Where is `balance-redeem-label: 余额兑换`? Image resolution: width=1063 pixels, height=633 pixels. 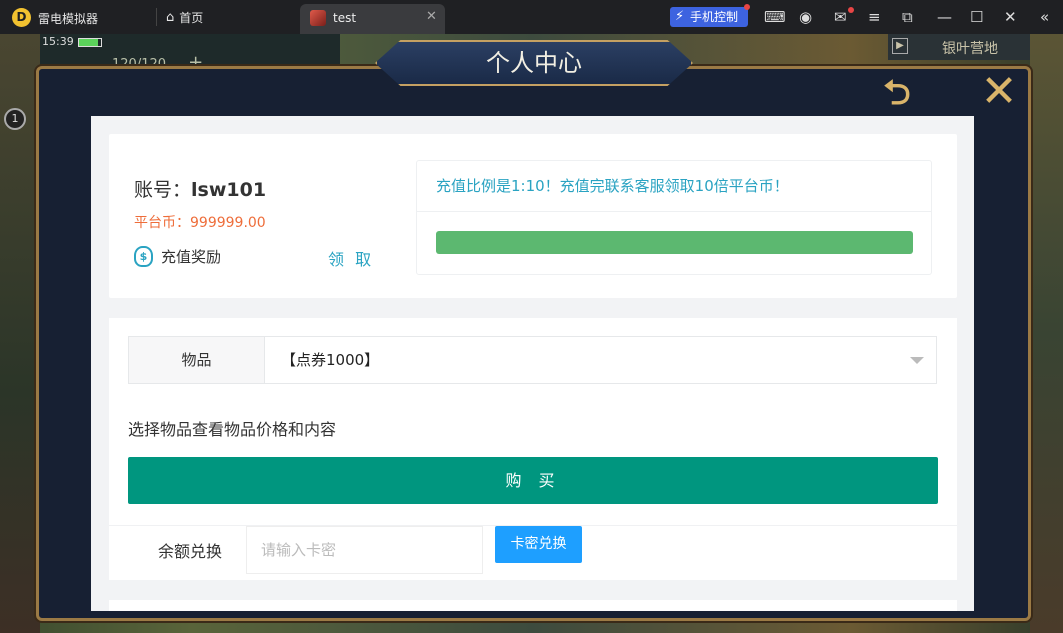
balance-redeem-label: 余额兑换 is located at coordinates (190, 551).